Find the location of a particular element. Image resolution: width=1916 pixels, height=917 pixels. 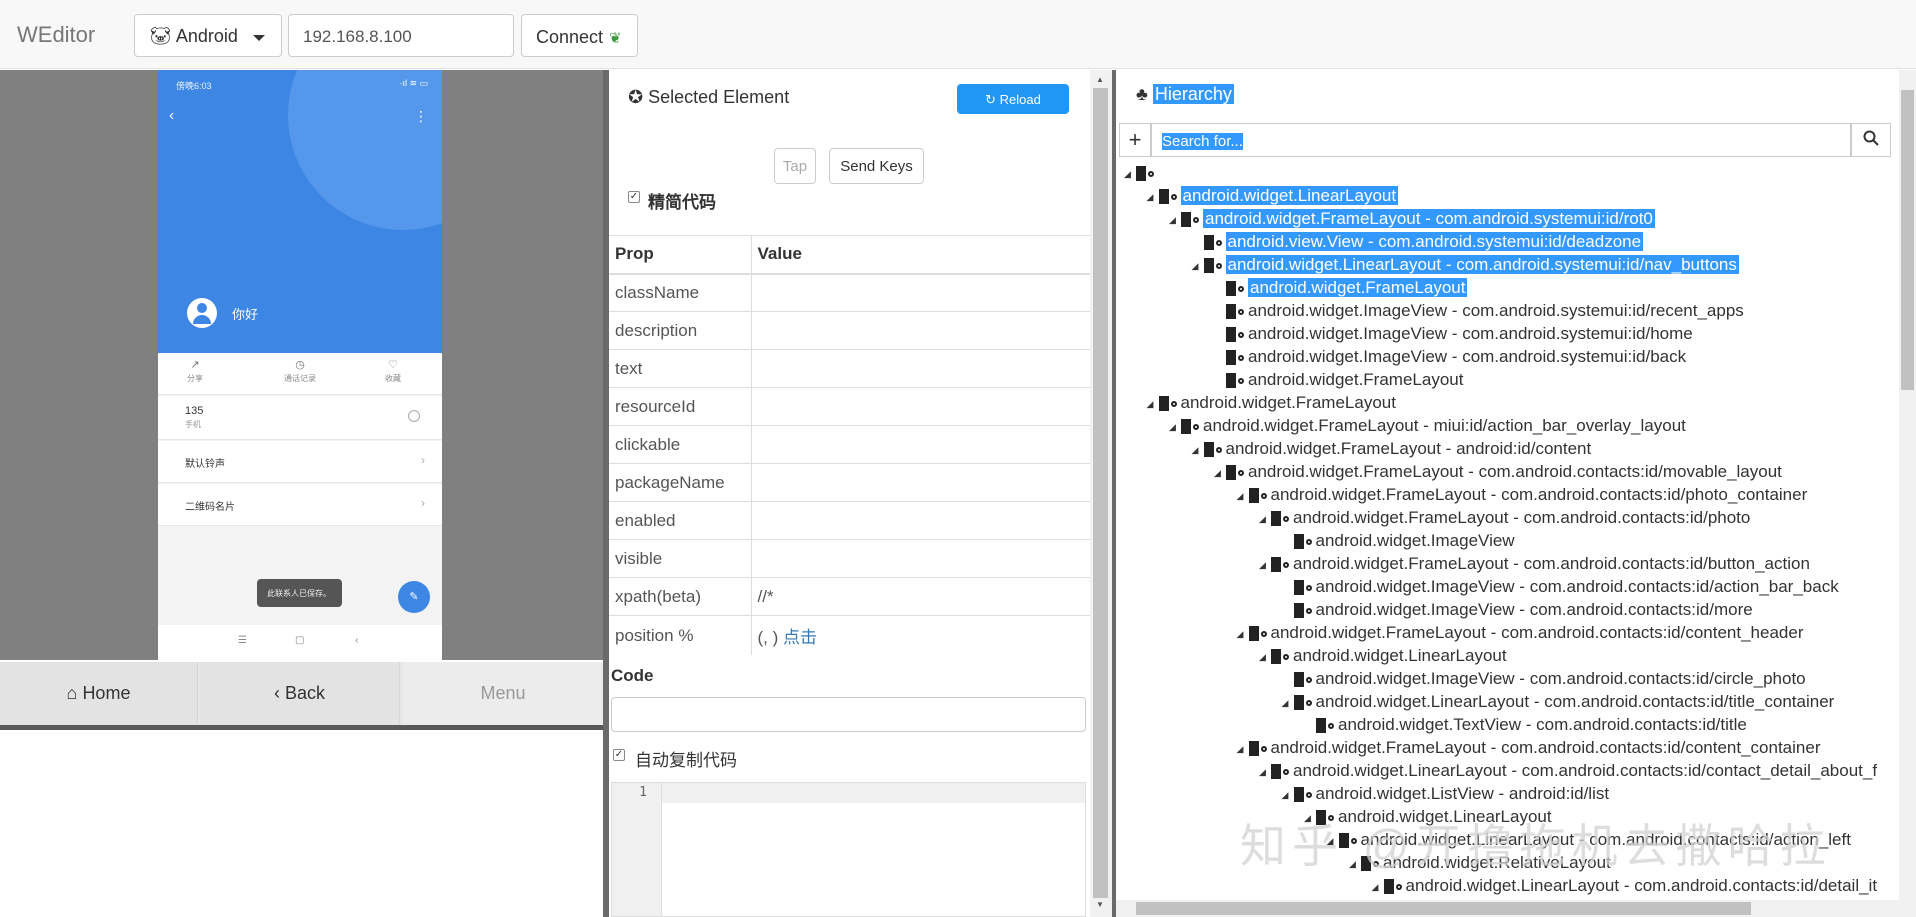

code-editor: 1 is located at coordinates (848, 849).